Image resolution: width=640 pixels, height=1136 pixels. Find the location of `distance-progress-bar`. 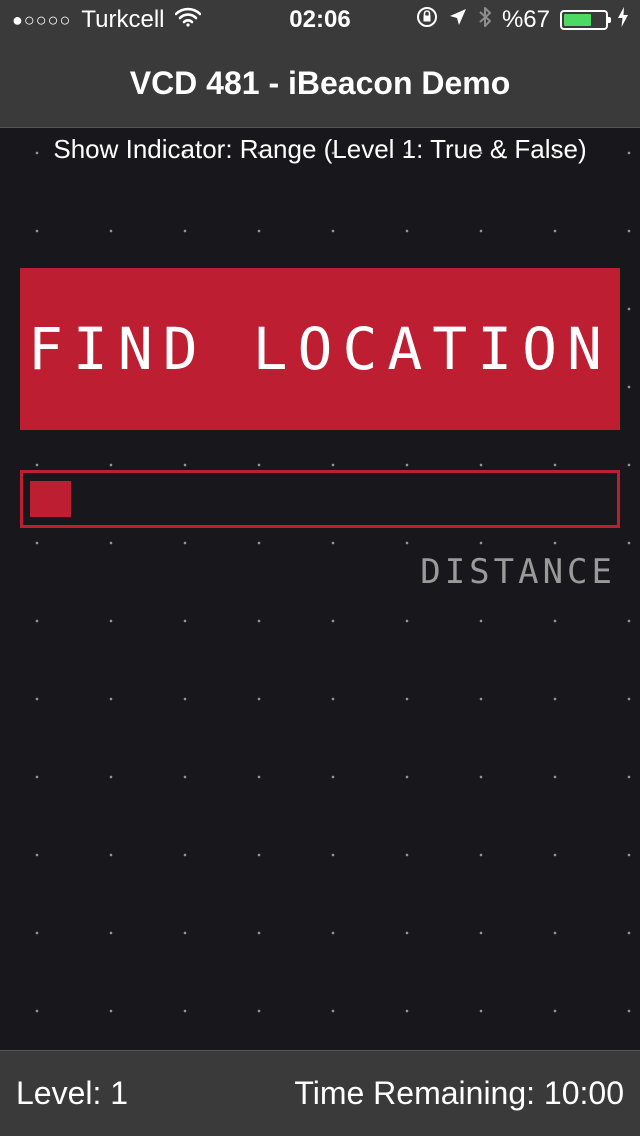

distance-progress-bar is located at coordinates (320, 499).